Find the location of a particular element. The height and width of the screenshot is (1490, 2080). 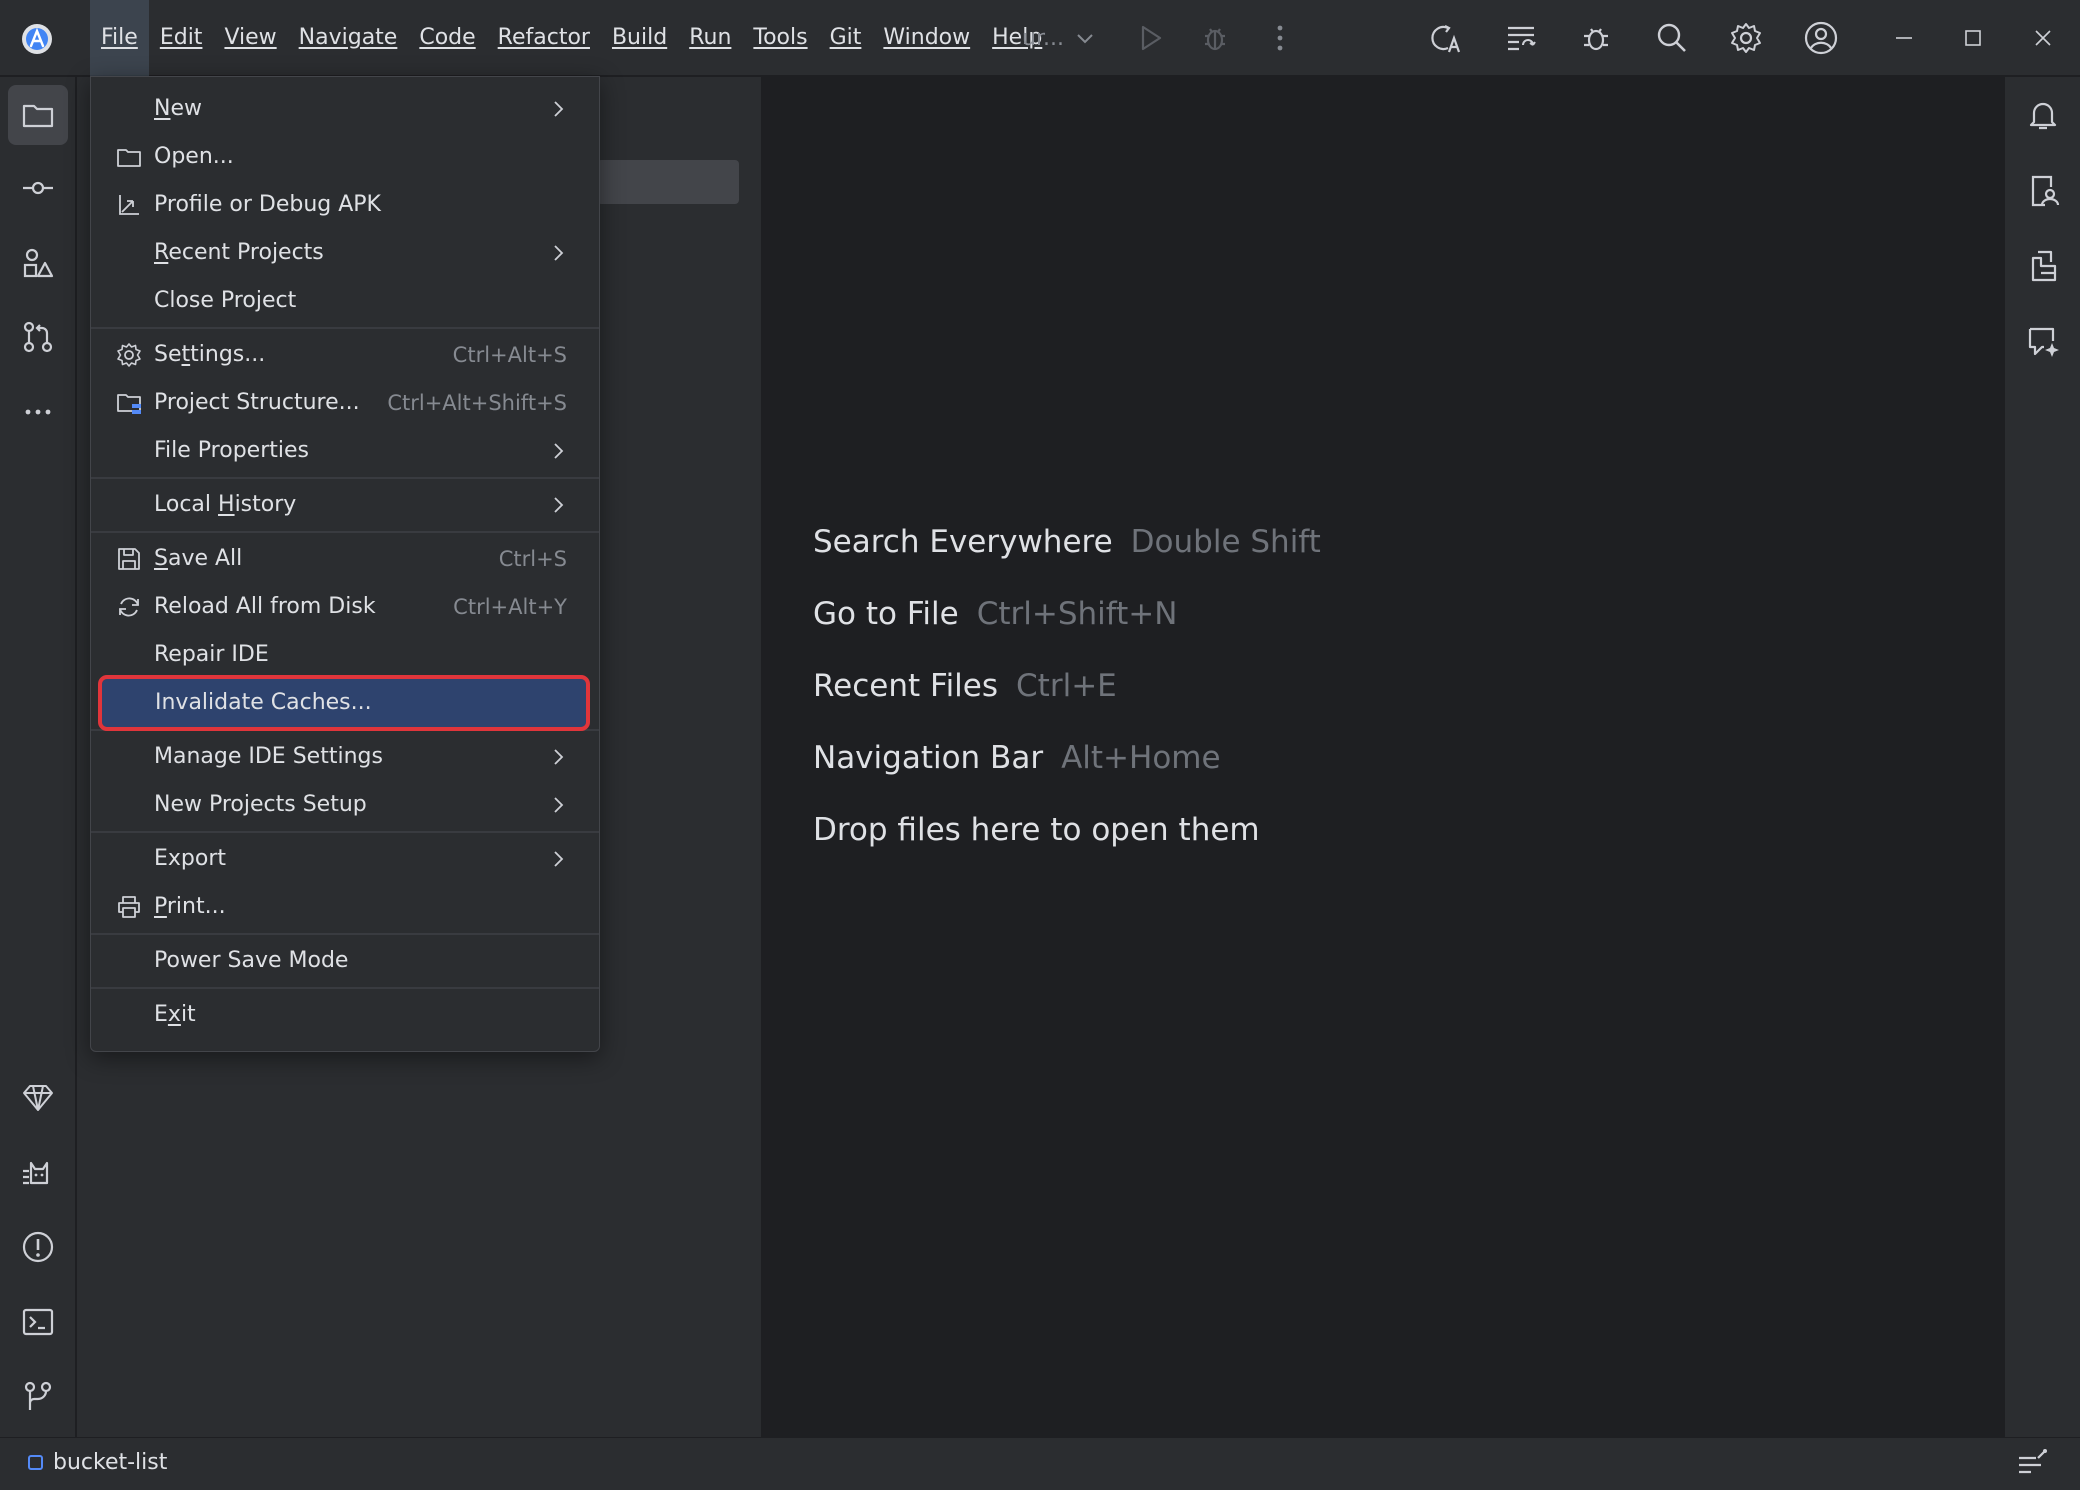

menu-item-shortcut: Ctrl+Alt+S is located at coordinates (509, 355).